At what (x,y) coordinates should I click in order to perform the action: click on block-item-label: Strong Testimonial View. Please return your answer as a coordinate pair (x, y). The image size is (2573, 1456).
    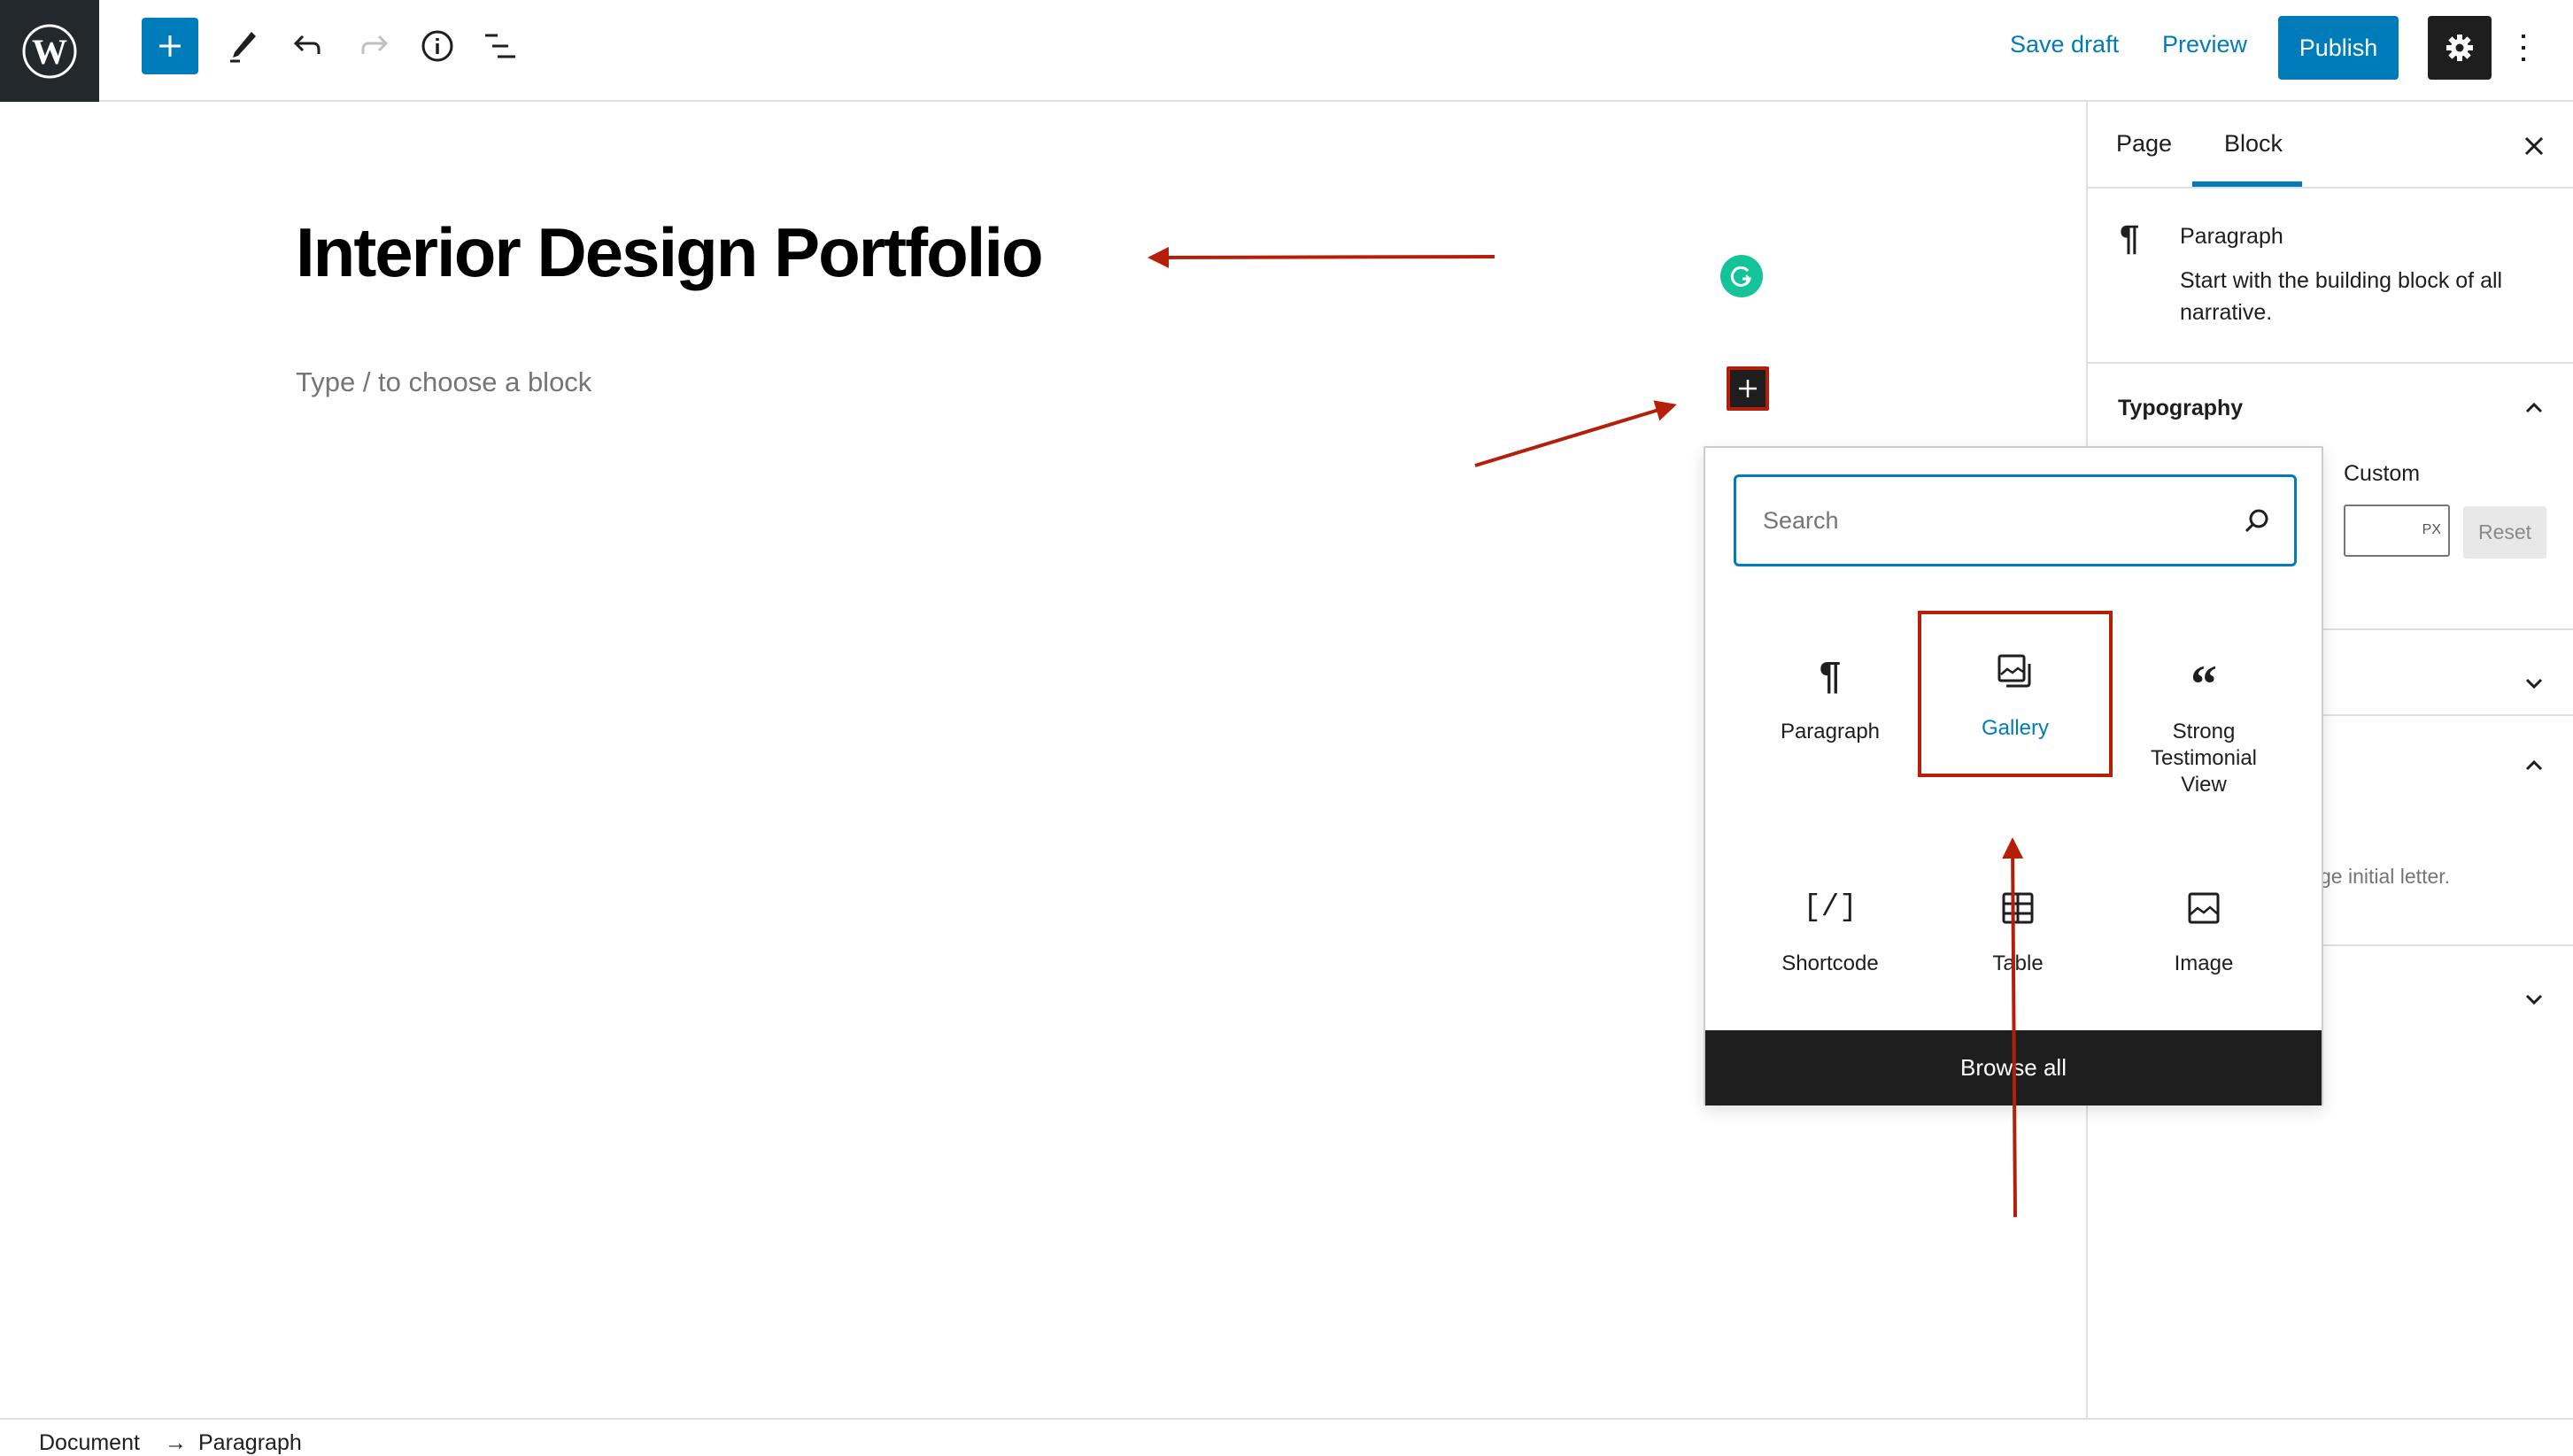
    Looking at the image, I should click on (2204, 758).